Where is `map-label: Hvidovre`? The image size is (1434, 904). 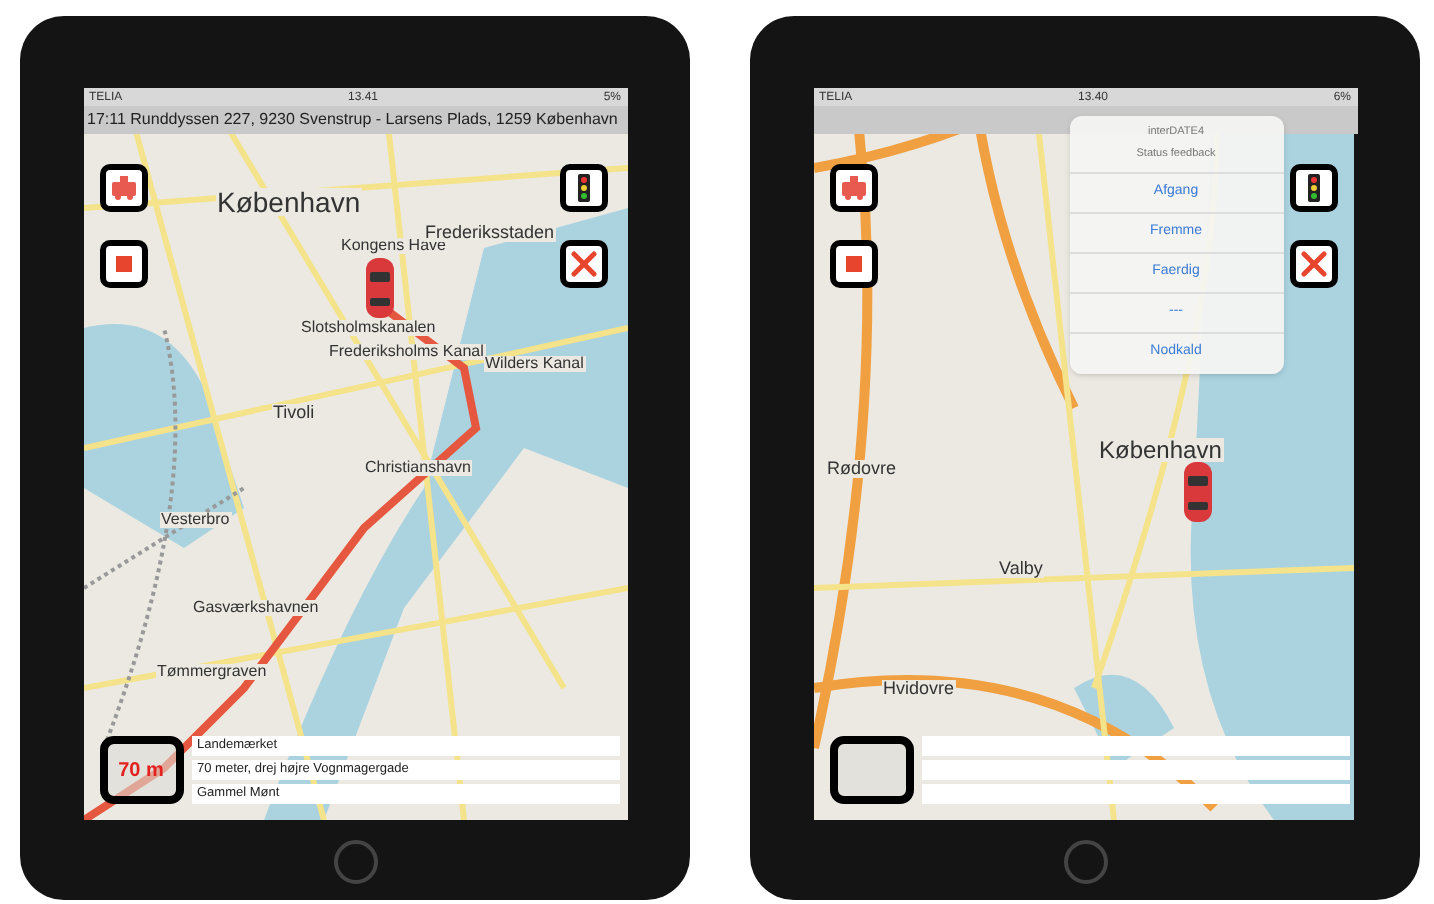 map-label: Hvidovre is located at coordinates (919, 689).